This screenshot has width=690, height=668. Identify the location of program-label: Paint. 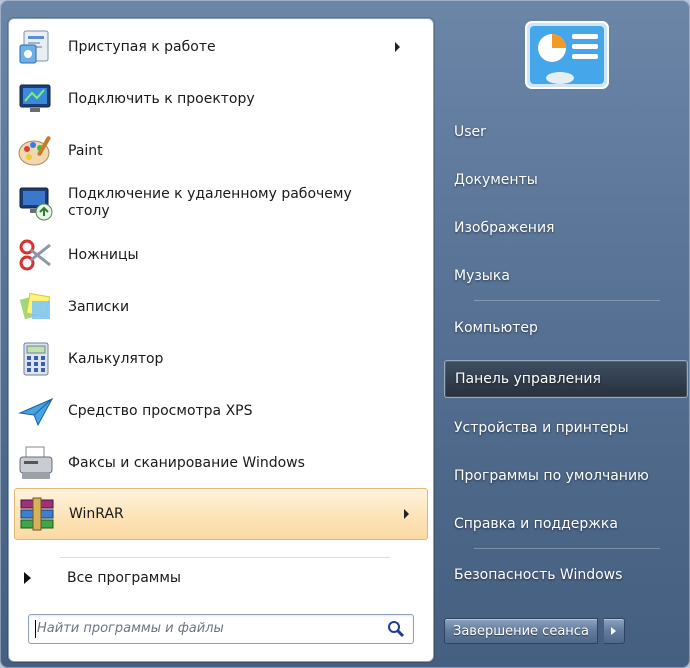
(85, 150).